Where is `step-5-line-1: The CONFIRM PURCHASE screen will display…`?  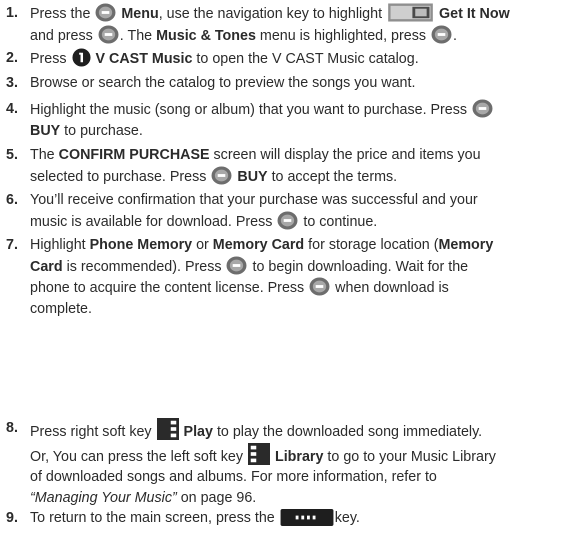 step-5-line-1: The CONFIRM PURCHASE screen will display… is located at coordinates (255, 155).